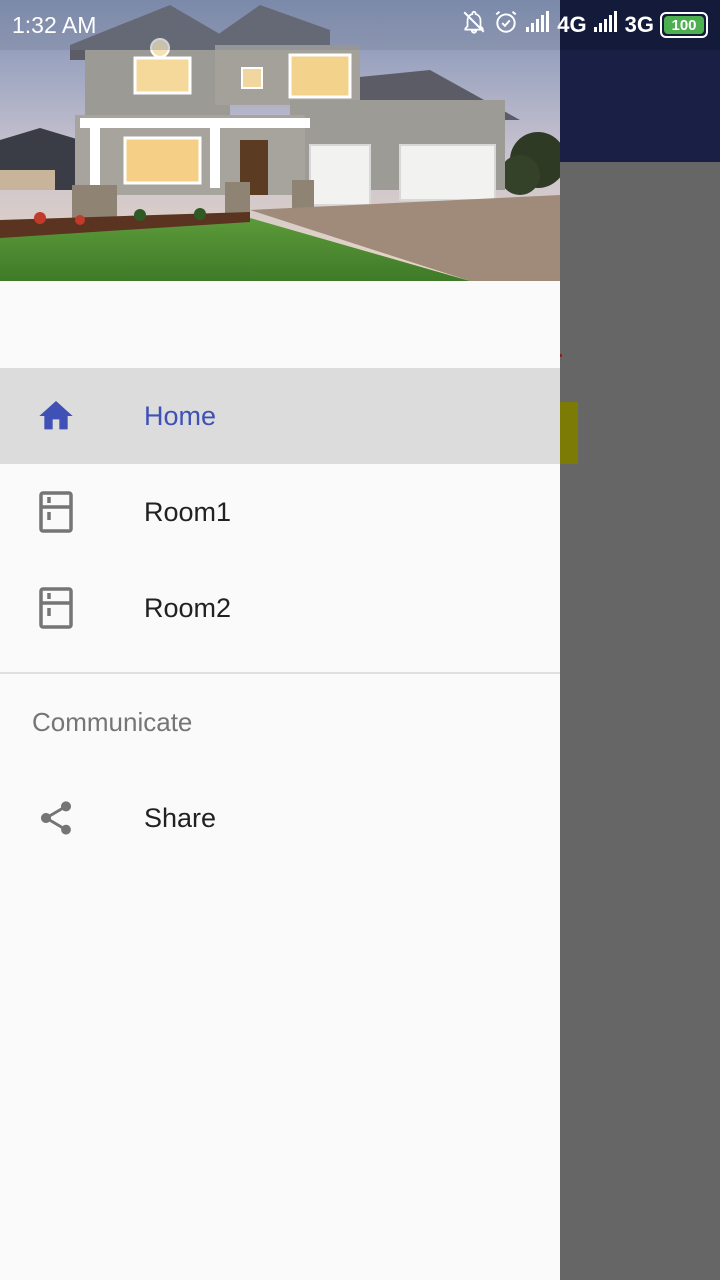 Image resolution: width=720 pixels, height=1280 pixels. Describe the element at coordinates (280, 512) in the screenshot. I see `nav-item-room1: Room1` at that location.